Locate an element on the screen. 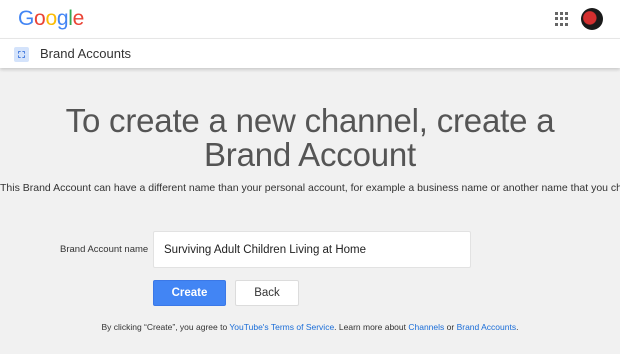 The width and height of the screenshot is (620, 354). logo-letter-e: e is located at coordinates (78, 18).